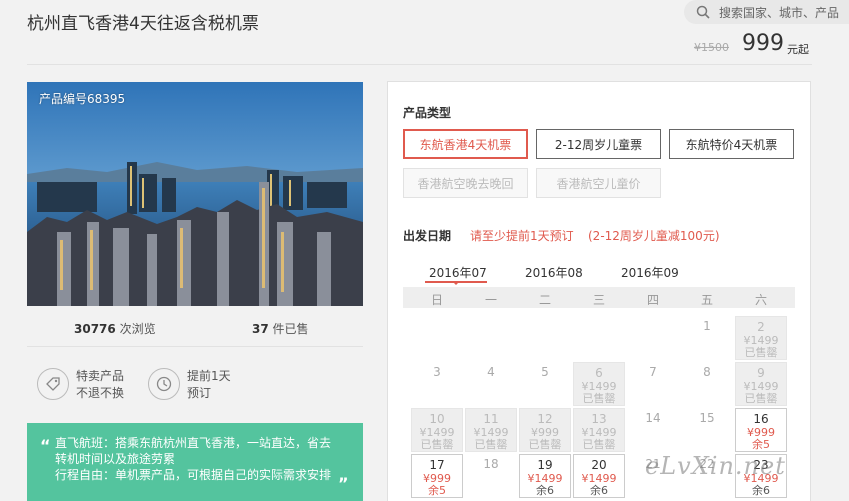  Describe the element at coordinates (544, 300) in the screenshot. I see `weekday-label: 二` at that location.